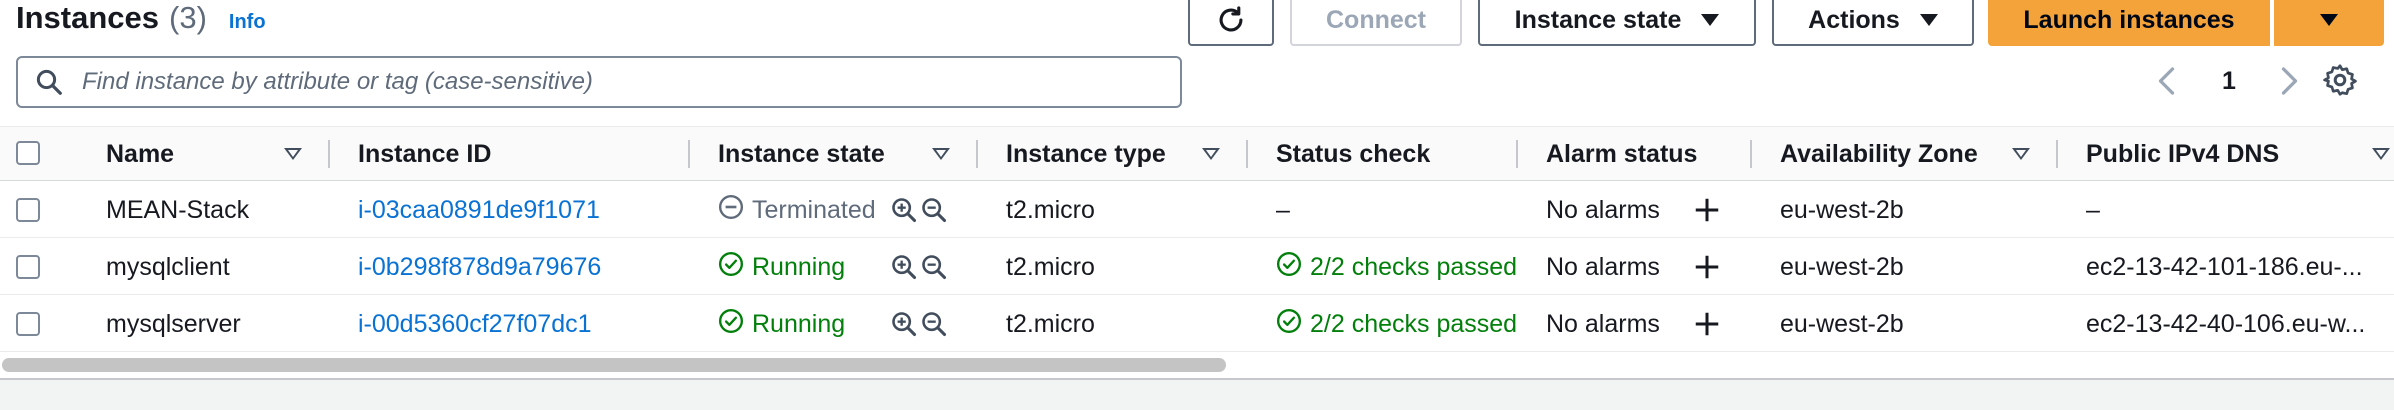 The width and height of the screenshot is (2394, 410). Describe the element at coordinates (168, 266) in the screenshot. I see `instance-name: mysqlclient` at that location.